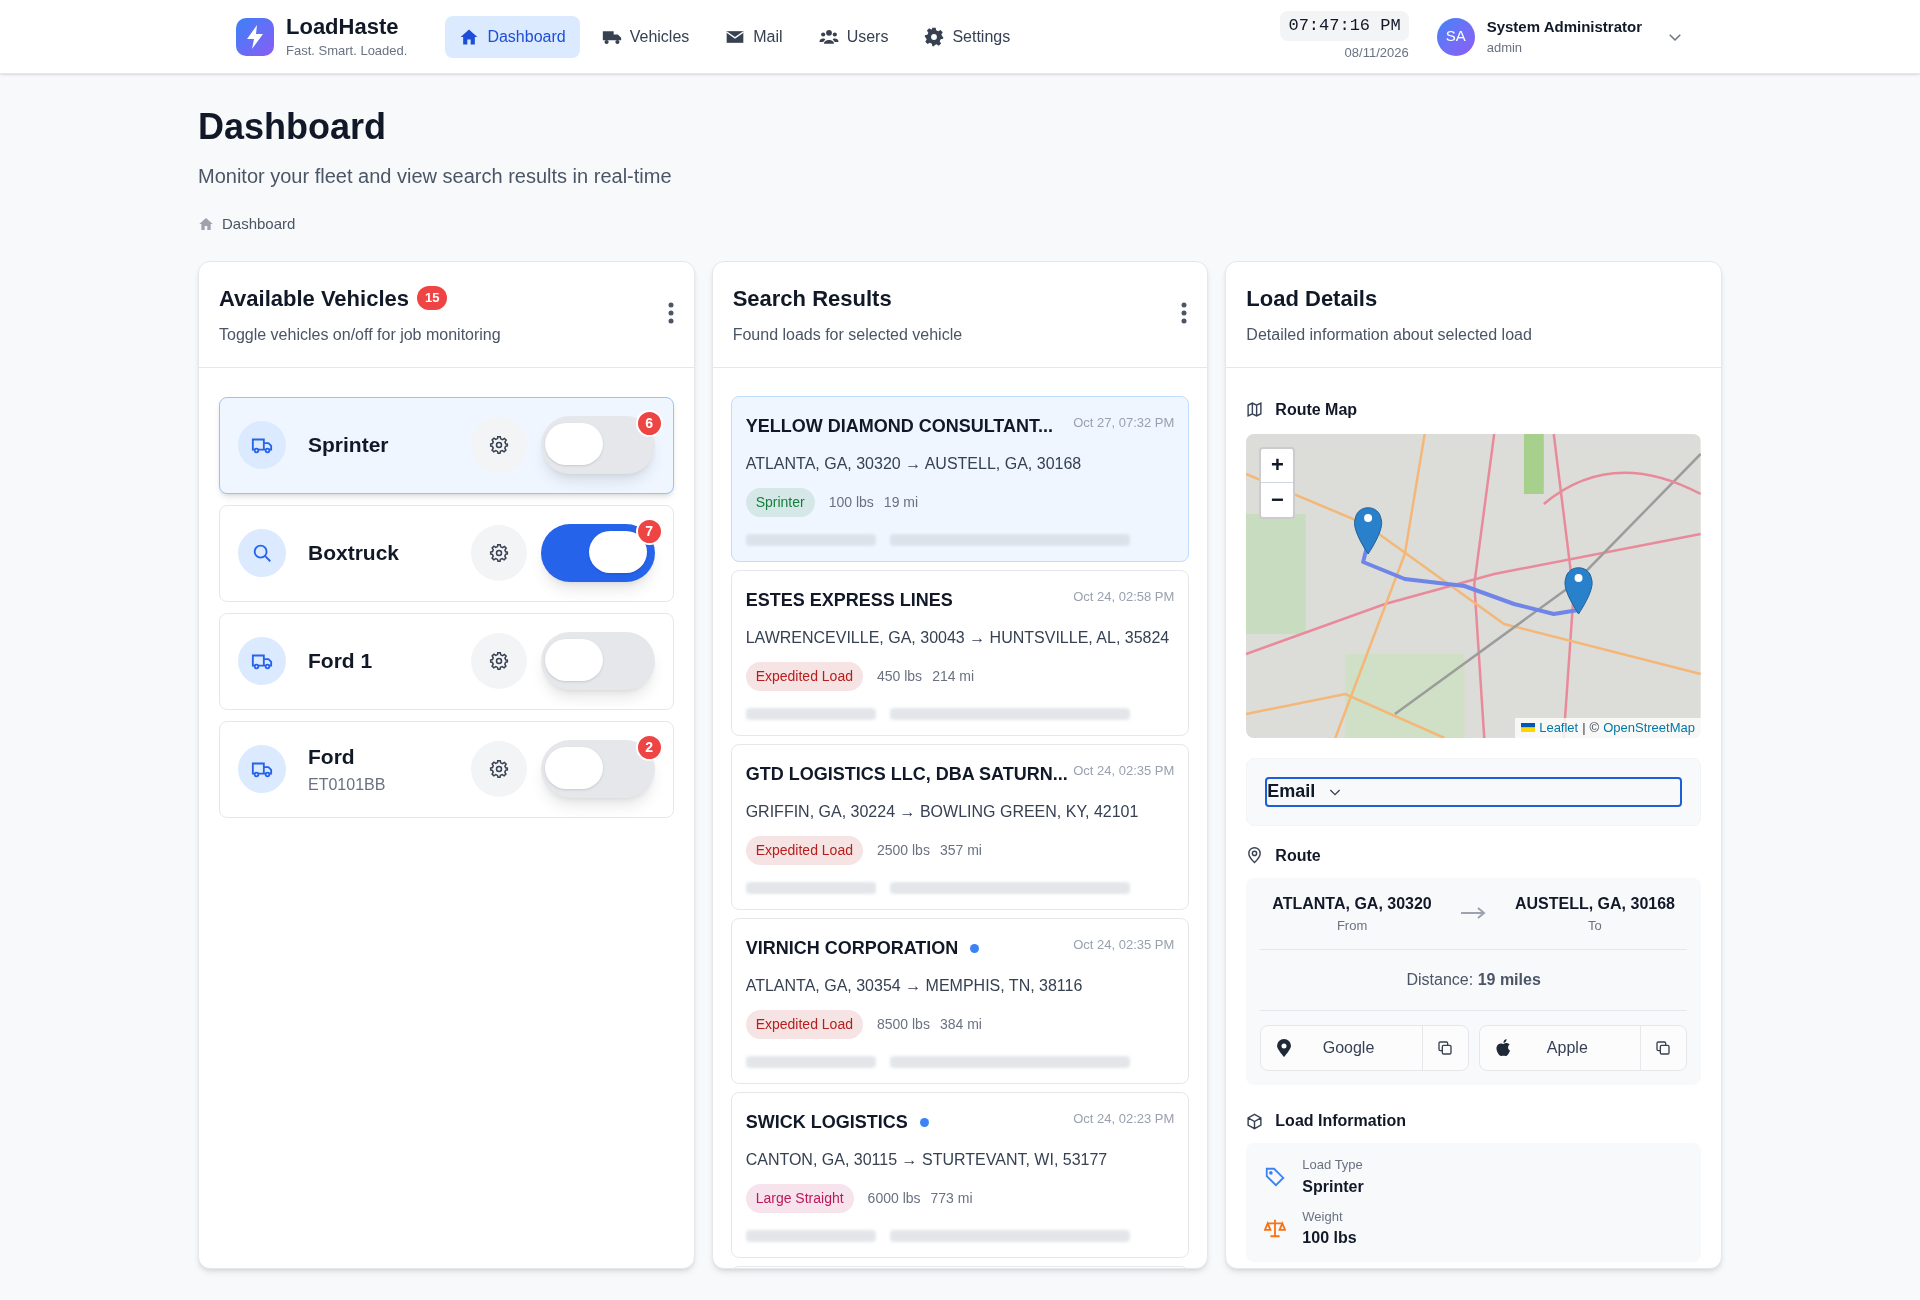 Image resolution: width=1920 pixels, height=1300 pixels. What do you see at coordinates (1473, 585) in the screenshot?
I see `map-drawing` at bounding box center [1473, 585].